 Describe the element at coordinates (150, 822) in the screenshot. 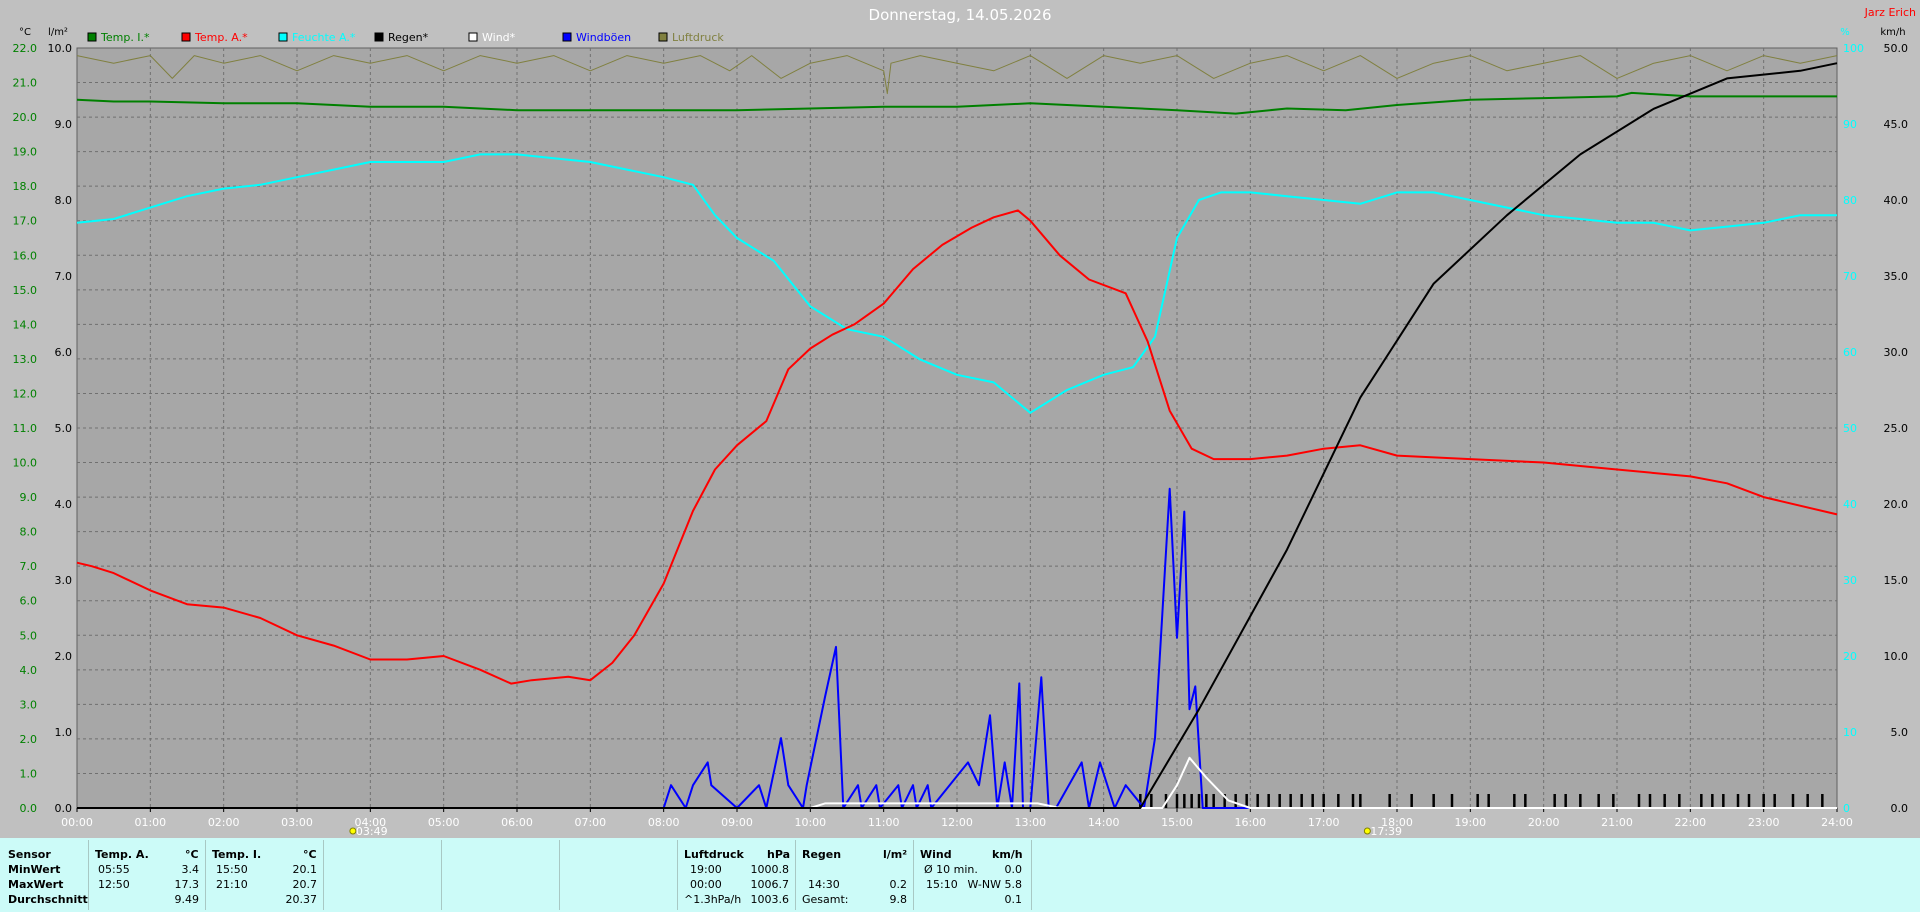

I see `x-tick-label: 01:00` at that location.